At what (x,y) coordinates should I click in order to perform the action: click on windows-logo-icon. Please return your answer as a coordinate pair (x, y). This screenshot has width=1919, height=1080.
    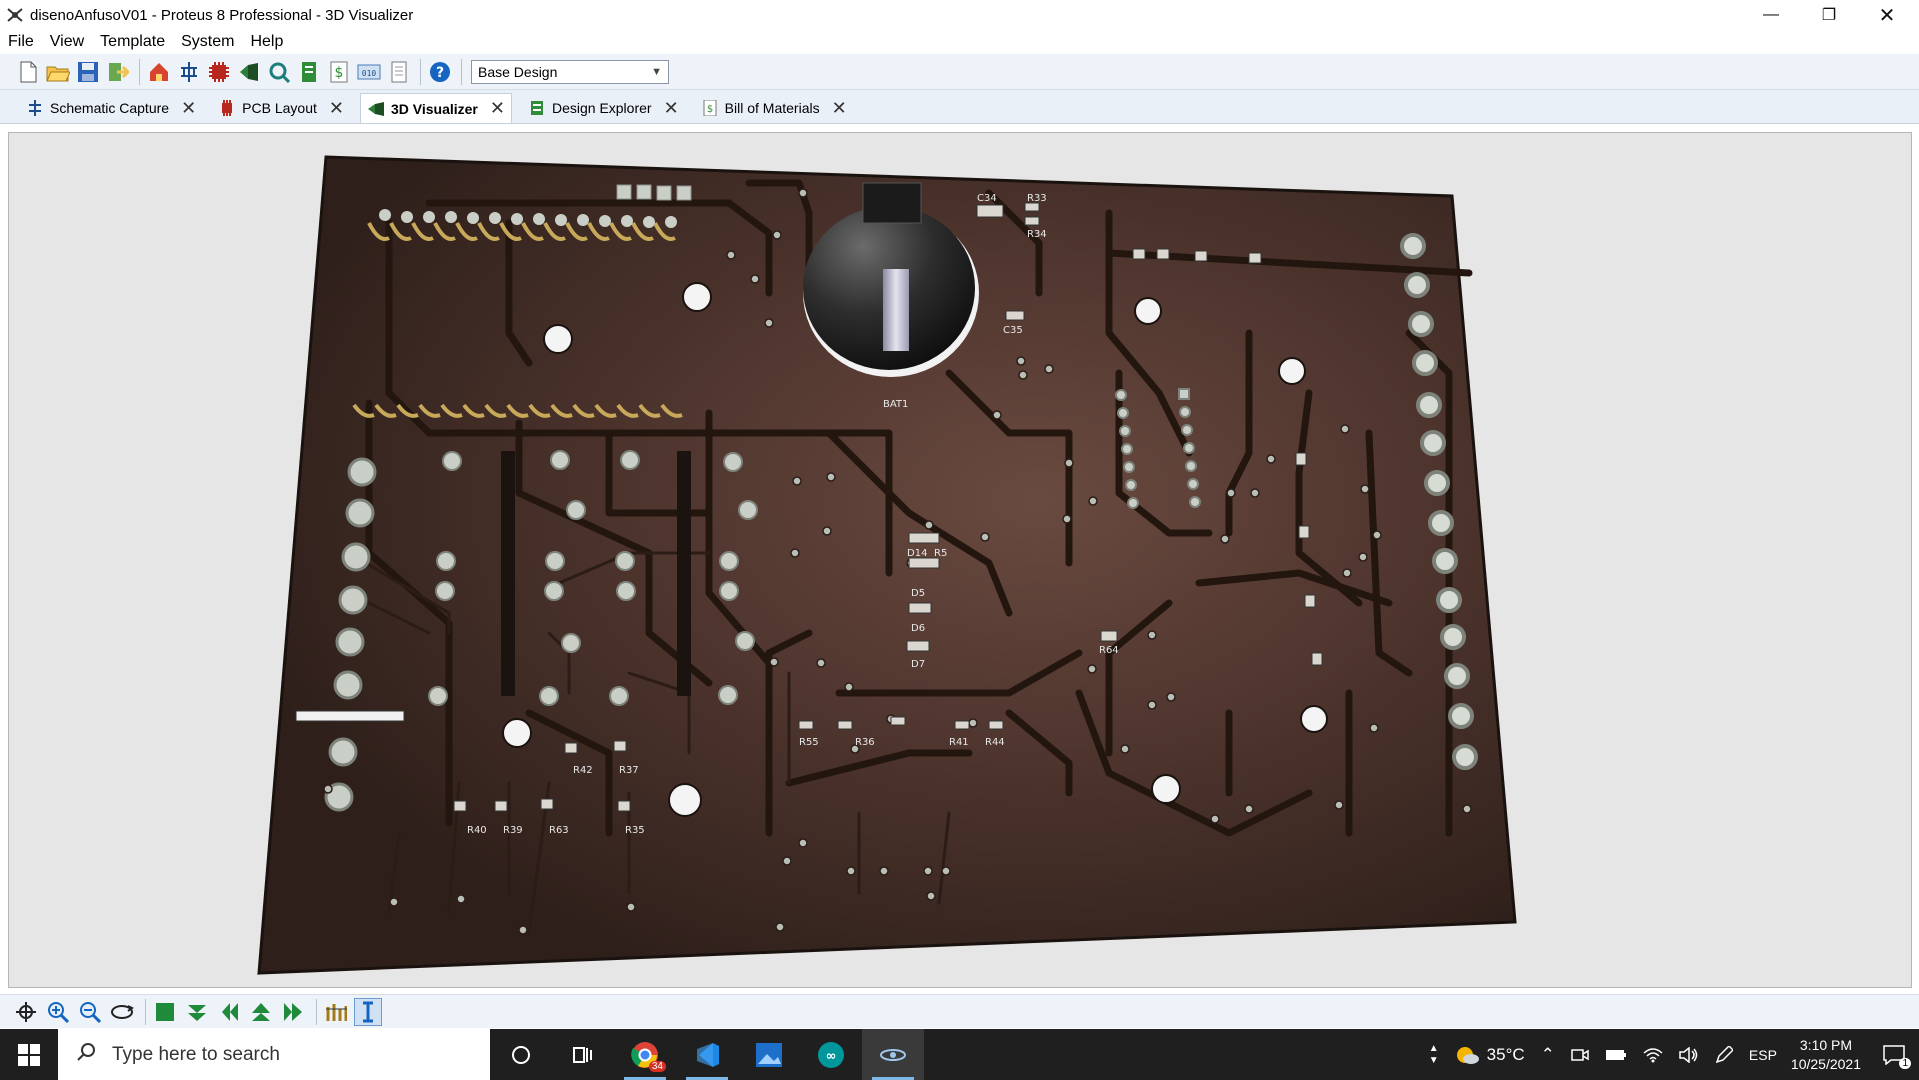
    Looking at the image, I should click on (29, 1054).